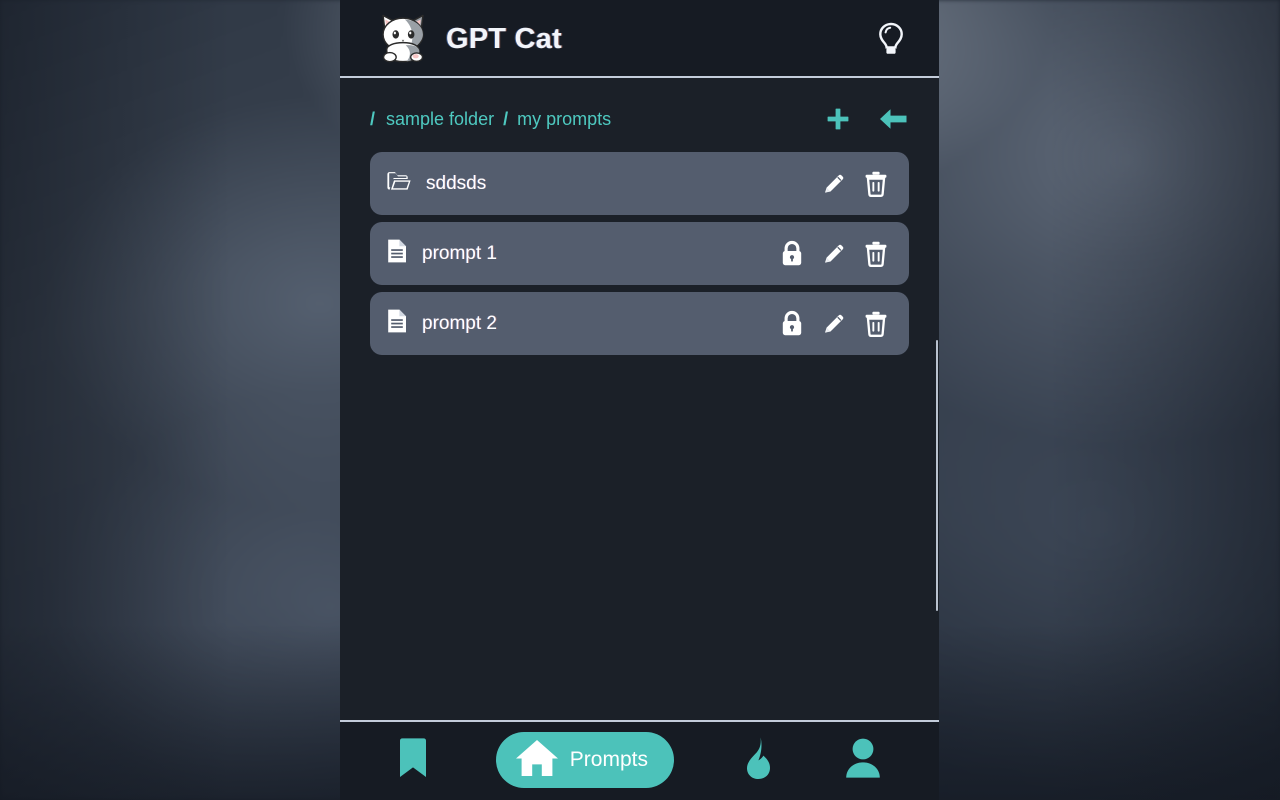 This screenshot has height=800, width=1280. Describe the element at coordinates (459, 253) in the screenshot. I see `list-item-label: prompt 1` at that location.